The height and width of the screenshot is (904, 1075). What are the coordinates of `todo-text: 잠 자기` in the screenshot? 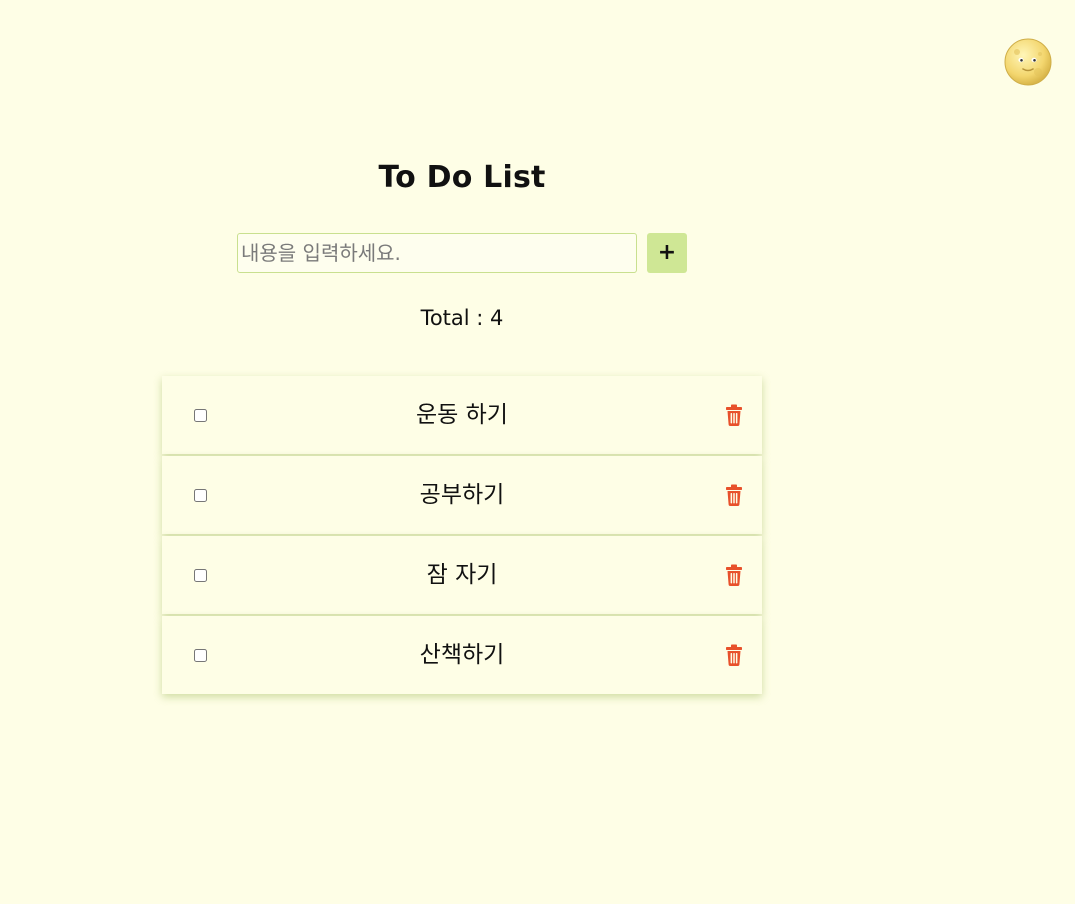 It's located at (462, 575).